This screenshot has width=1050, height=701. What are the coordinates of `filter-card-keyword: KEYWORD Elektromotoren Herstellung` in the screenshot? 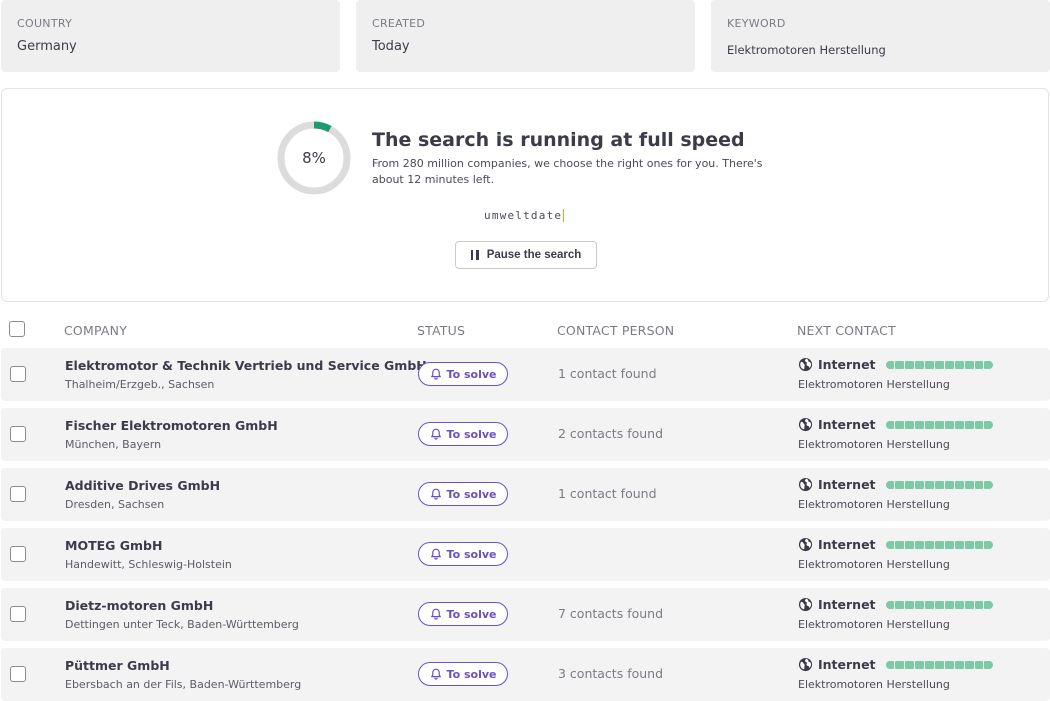 It's located at (880, 36).